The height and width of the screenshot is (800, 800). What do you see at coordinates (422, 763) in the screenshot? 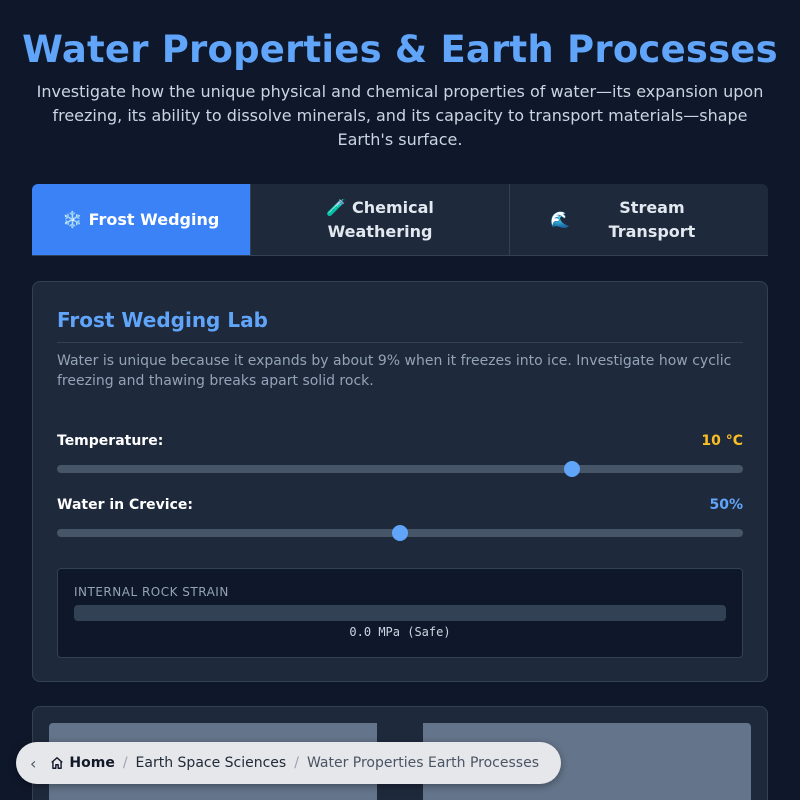
I see `breadcrumb-current: Water Properties Earth Processes` at bounding box center [422, 763].